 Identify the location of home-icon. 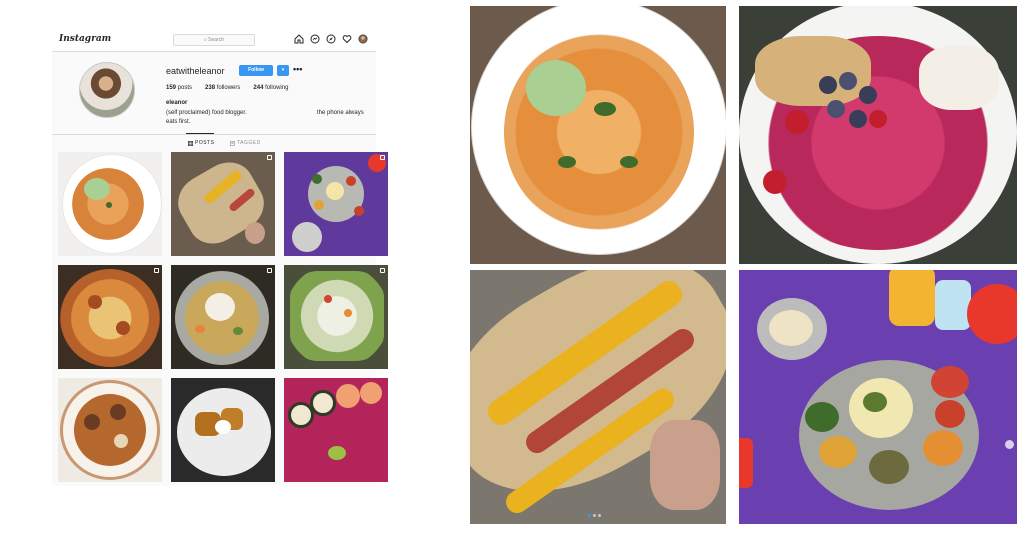
(299, 39).